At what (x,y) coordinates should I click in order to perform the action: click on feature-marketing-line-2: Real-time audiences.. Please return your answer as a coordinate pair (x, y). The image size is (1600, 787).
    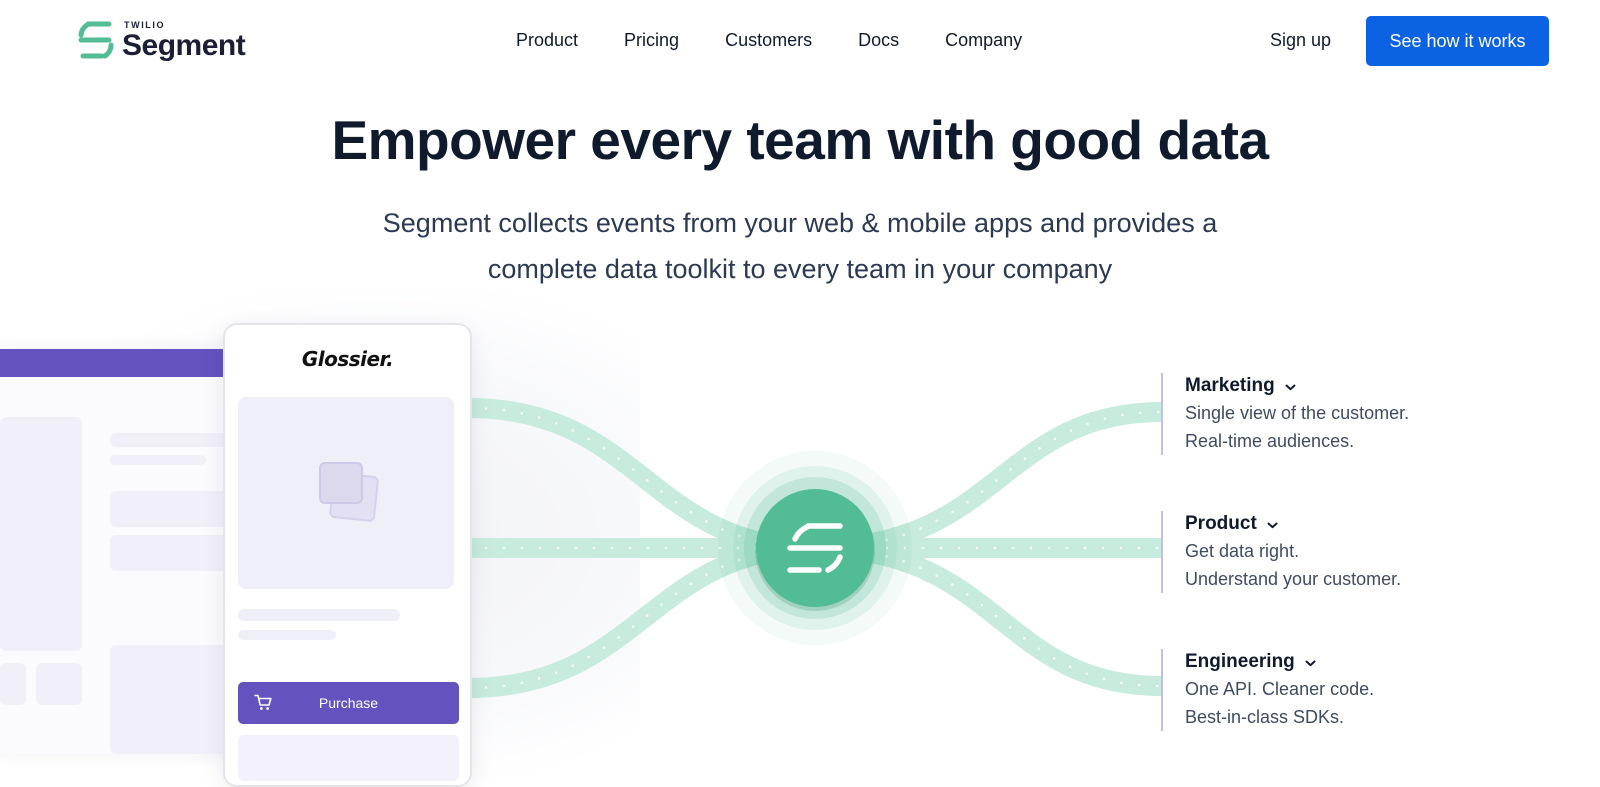
    Looking at the image, I should click on (1270, 441).